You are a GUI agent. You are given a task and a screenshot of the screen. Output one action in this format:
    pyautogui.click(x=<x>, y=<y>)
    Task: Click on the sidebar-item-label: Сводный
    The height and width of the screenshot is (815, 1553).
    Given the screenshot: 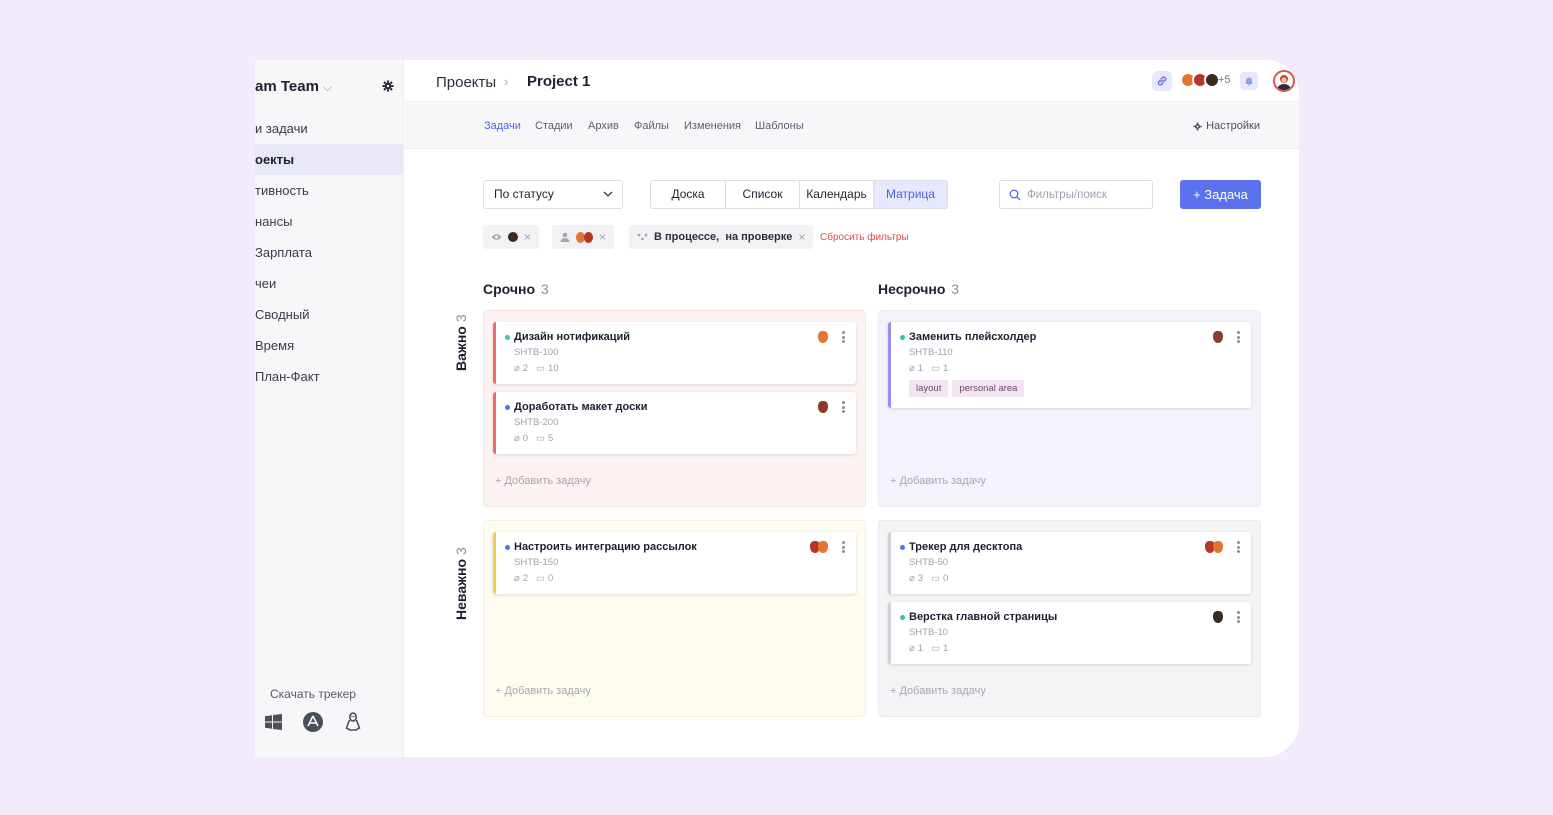 What is the action you would take?
    pyautogui.click(x=282, y=314)
    